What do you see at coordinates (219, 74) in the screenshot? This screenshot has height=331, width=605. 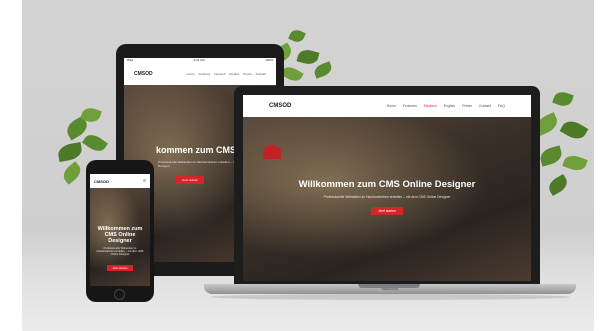 I see `tablet-menu-deutsch: Deutsch` at bounding box center [219, 74].